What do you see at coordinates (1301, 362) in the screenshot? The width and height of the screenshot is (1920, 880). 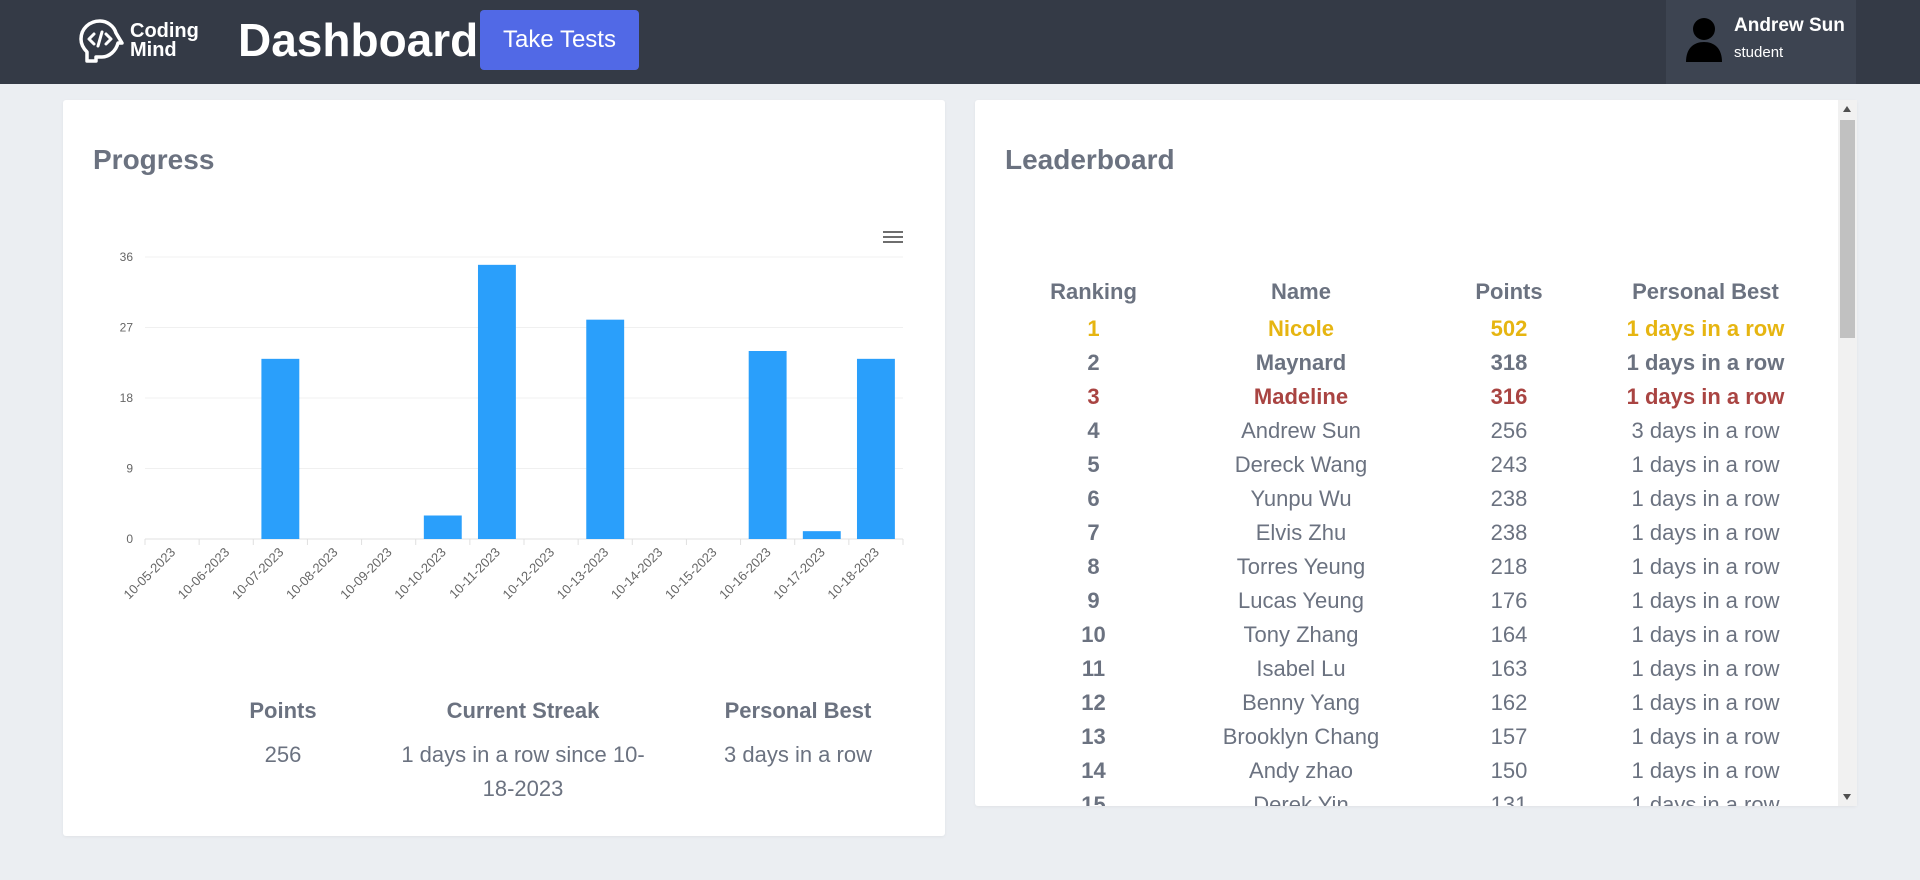 I see `name-cell: Maynard` at bounding box center [1301, 362].